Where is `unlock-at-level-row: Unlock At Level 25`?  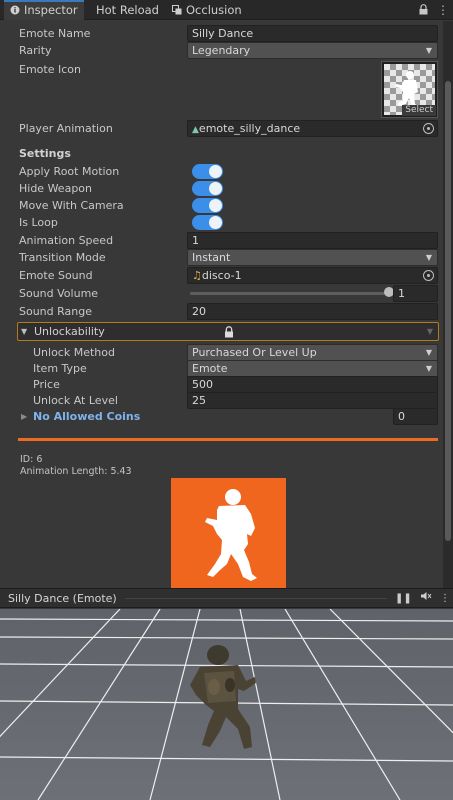 unlock-at-level-row: Unlock At Level 25 is located at coordinates (221, 400).